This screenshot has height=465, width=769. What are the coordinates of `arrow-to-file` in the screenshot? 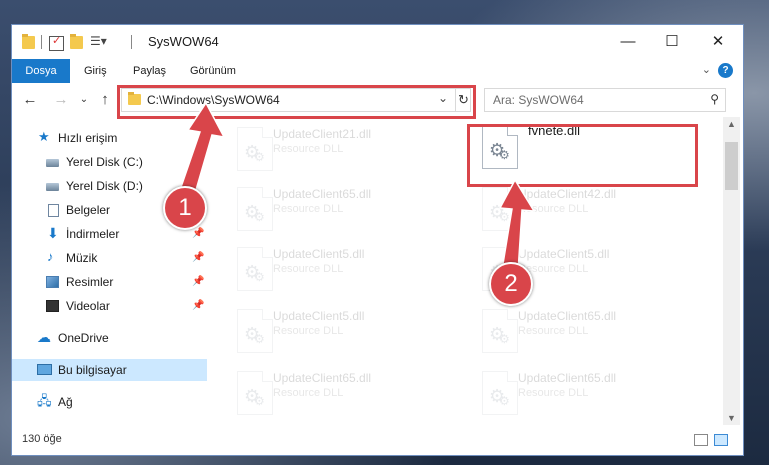 It's located at (517, 225).